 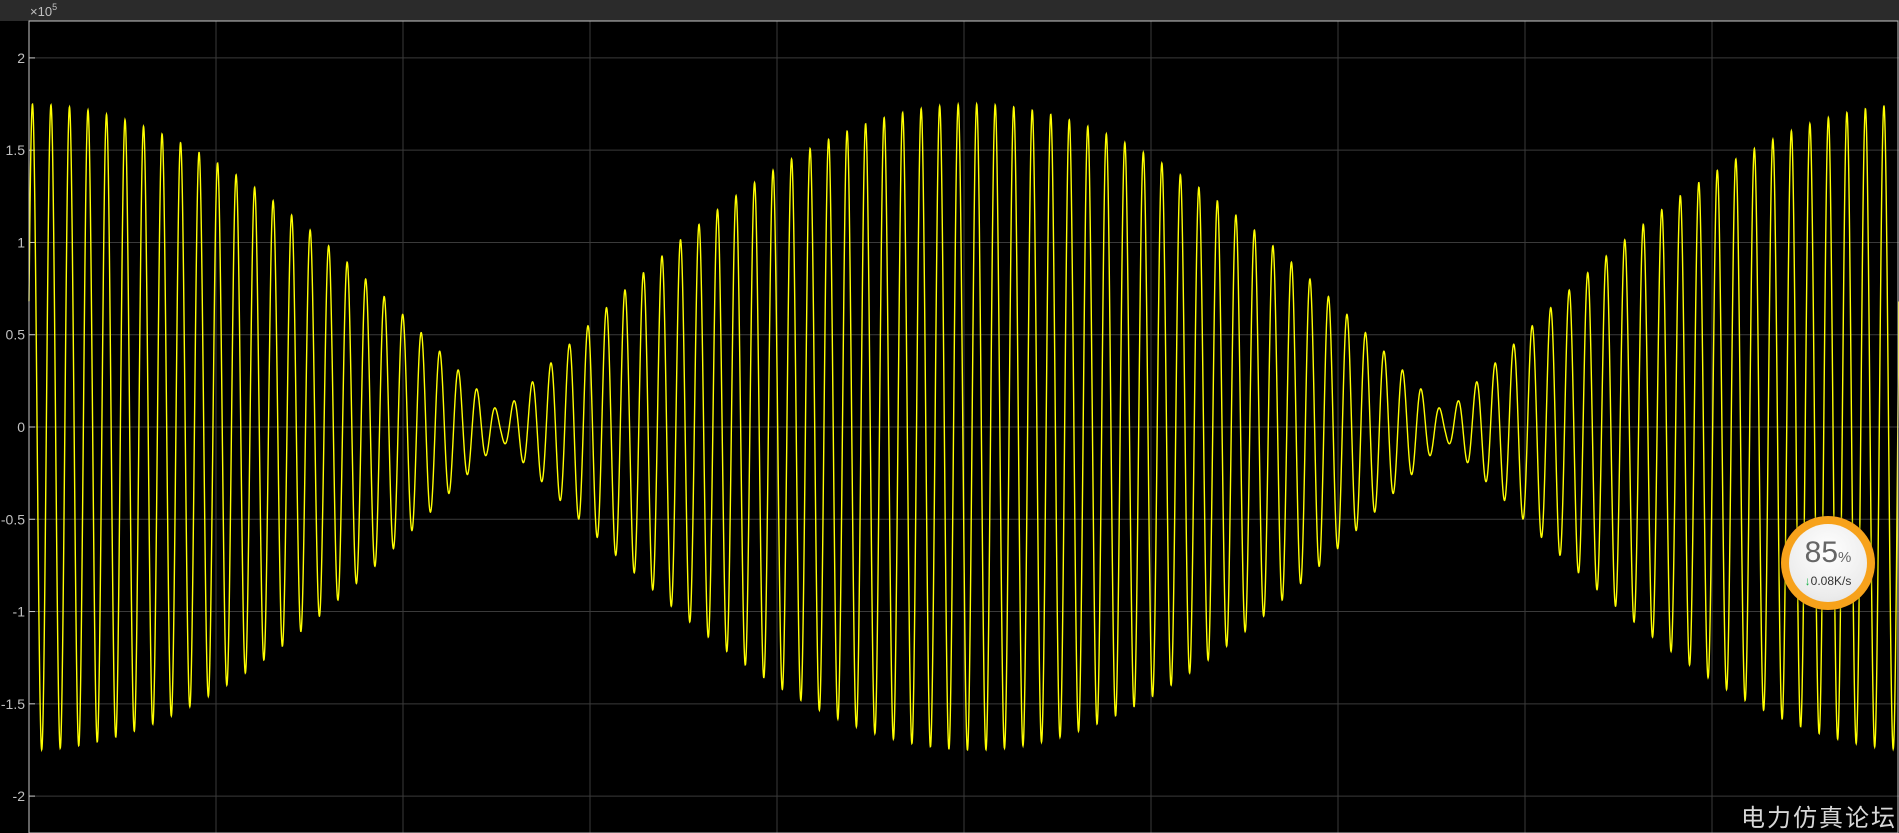 I want to click on y-tick-label: 1.5, so click(x=16, y=150).